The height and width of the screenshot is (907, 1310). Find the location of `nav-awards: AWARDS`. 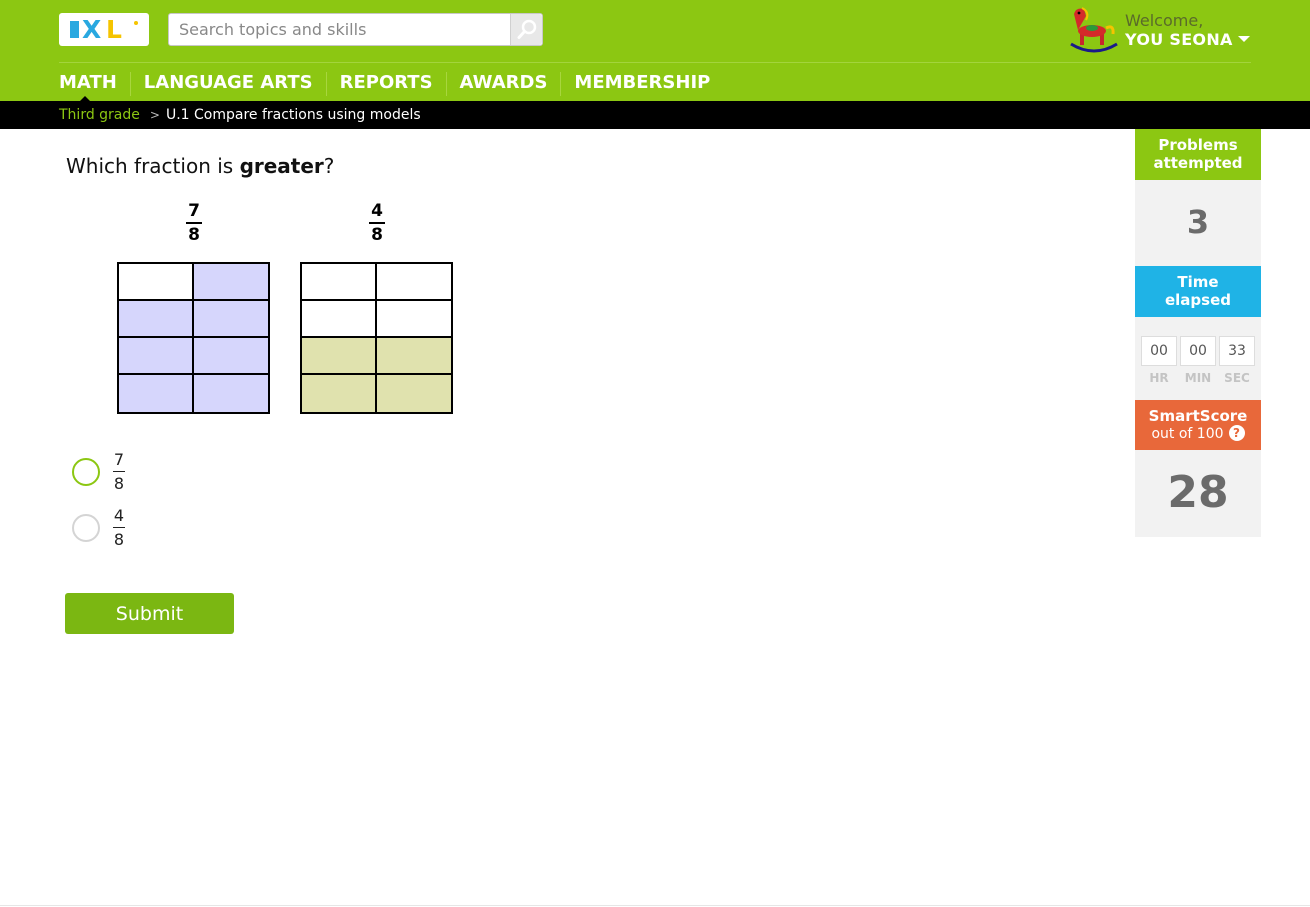

nav-awards: AWARDS is located at coordinates (503, 84).